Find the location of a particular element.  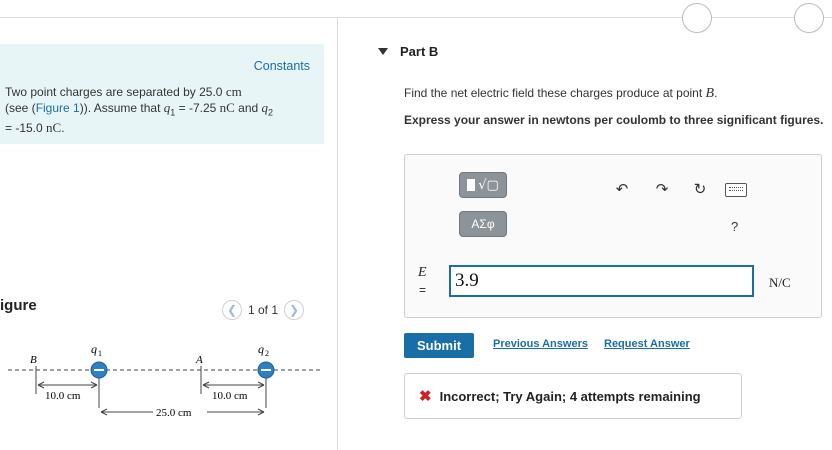

answer-variable: E is located at coordinates (422, 272).